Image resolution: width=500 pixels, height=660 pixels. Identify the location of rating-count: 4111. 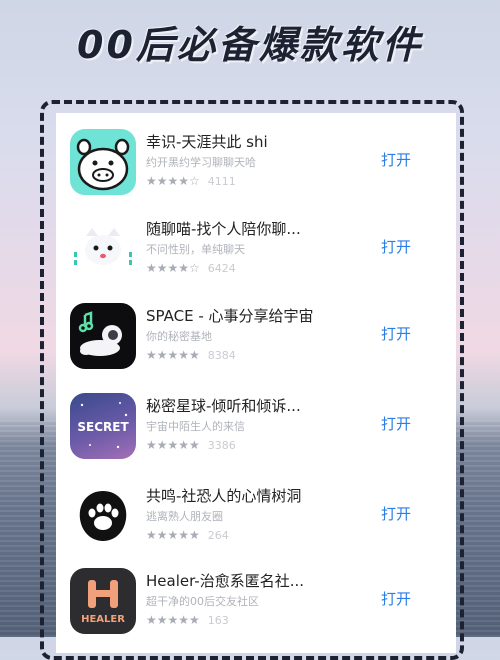
(221, 181).